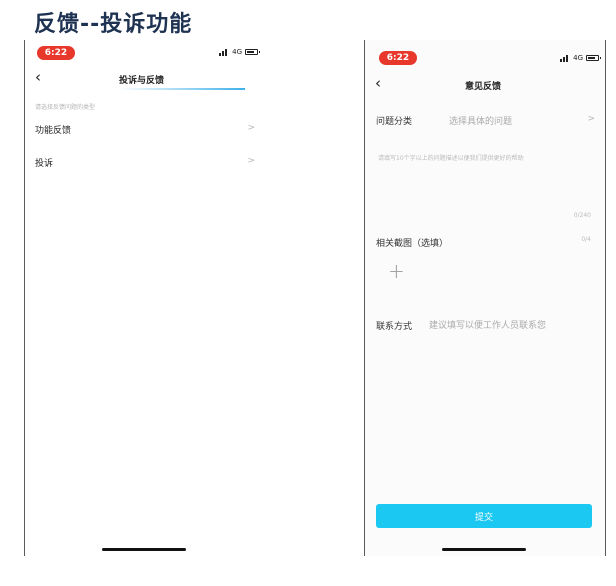 The height and width of the screenshot is (586, 616). Describe the element at coordinates (586, 239) in the screenshot. I see `screenshot-counter: 0/4` at that location.